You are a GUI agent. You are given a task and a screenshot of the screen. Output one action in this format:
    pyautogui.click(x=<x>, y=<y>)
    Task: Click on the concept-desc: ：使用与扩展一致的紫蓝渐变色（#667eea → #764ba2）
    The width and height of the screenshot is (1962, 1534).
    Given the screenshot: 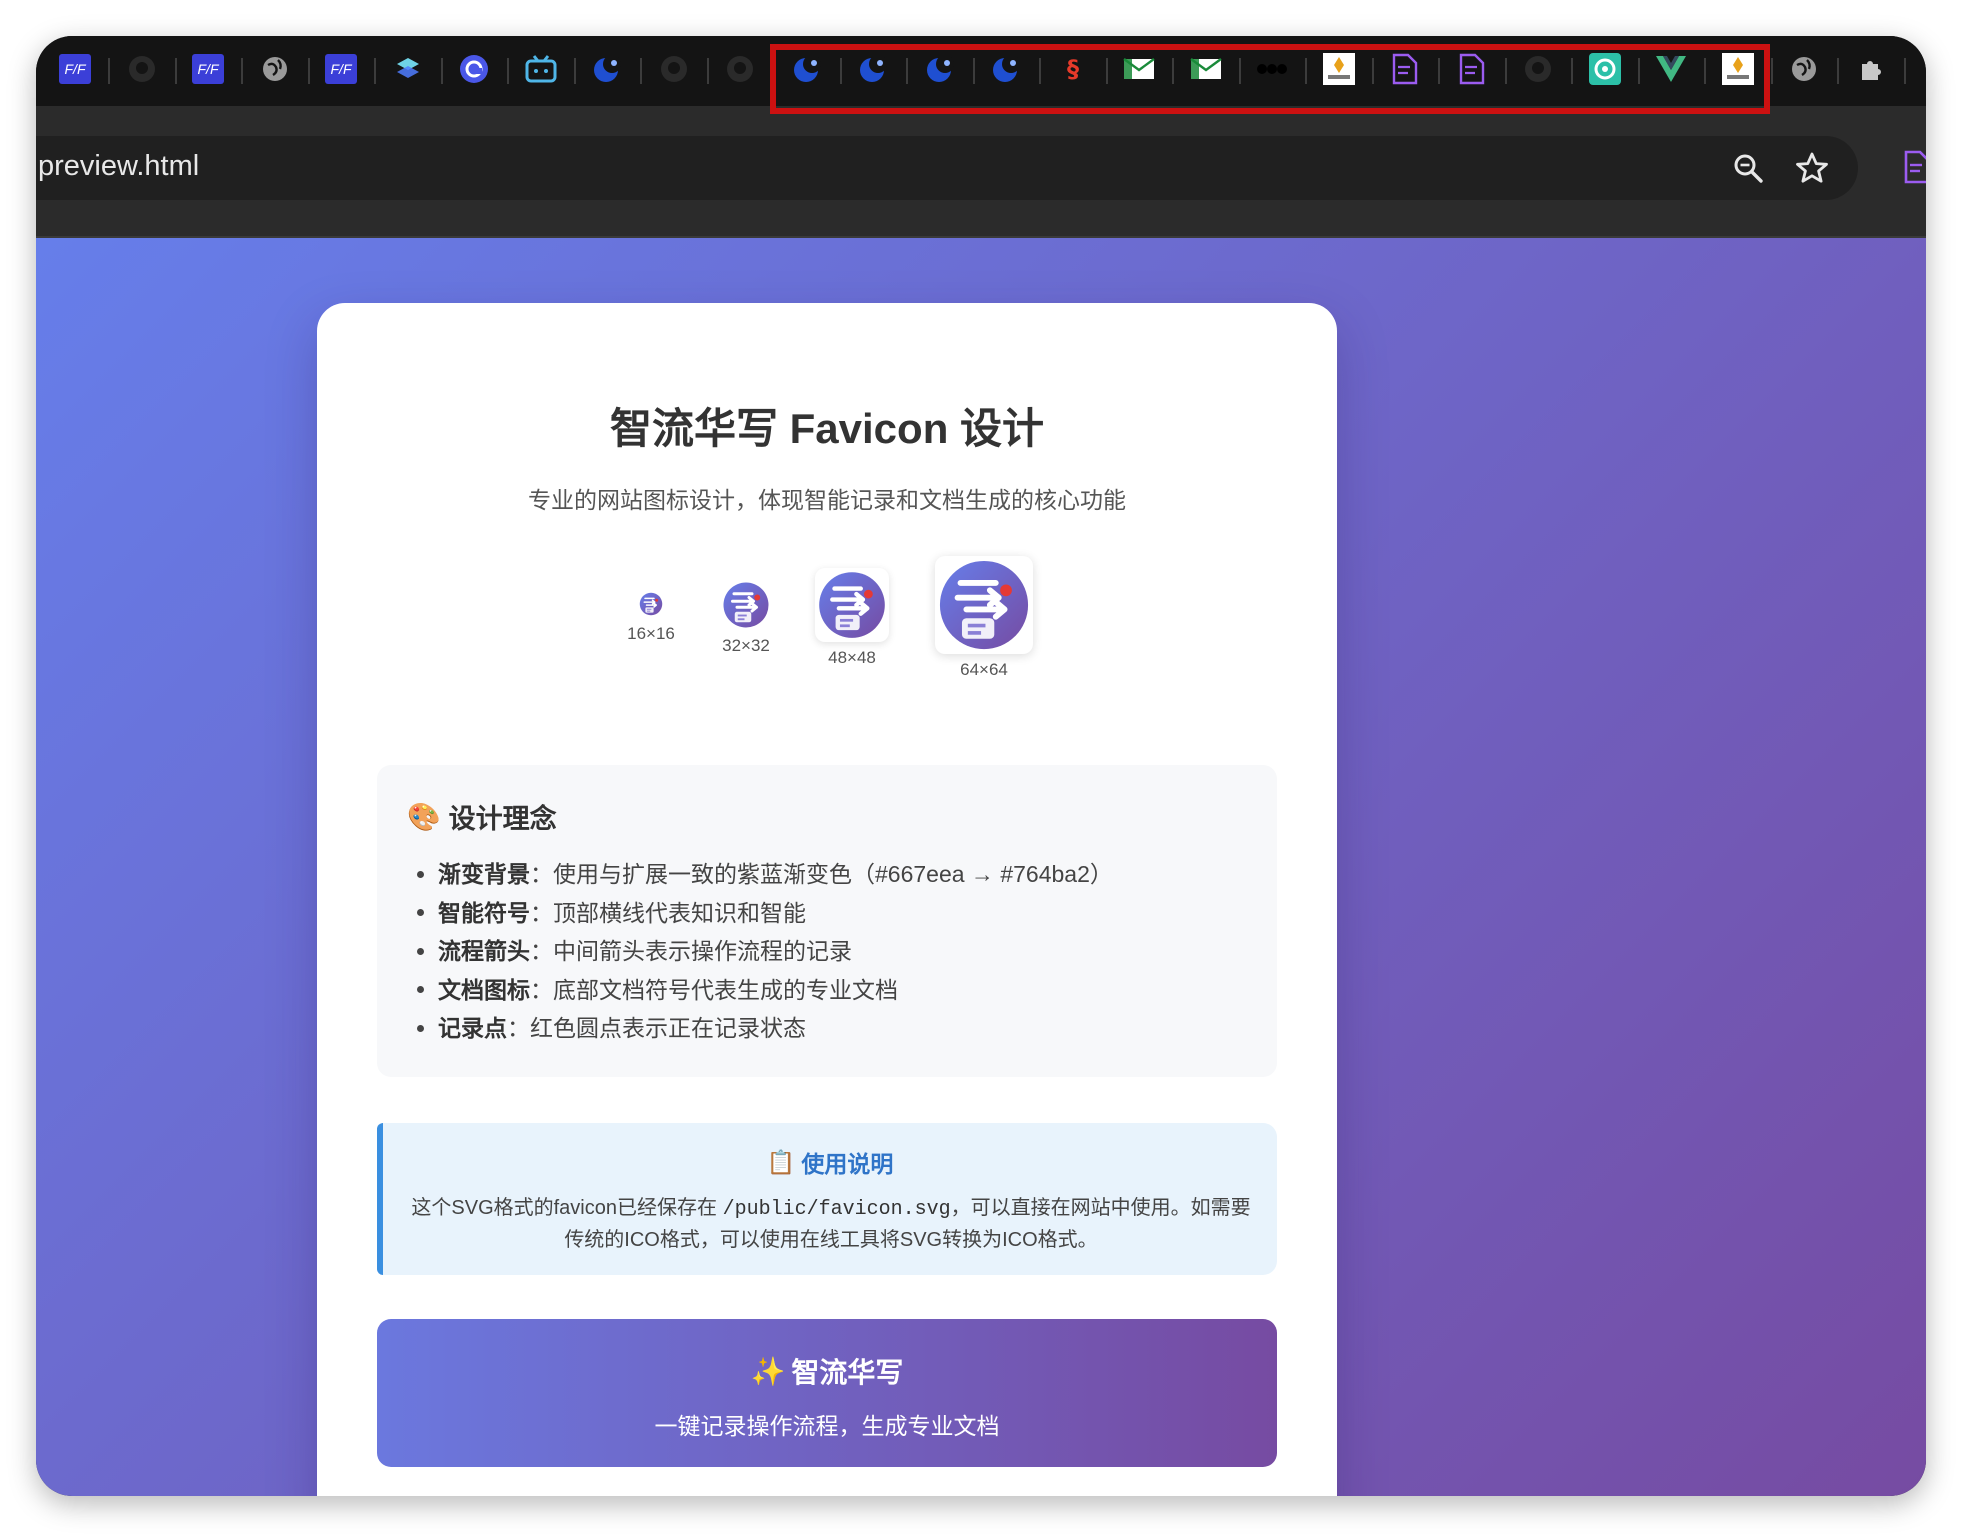 What is the action you would take?
    pyautogui.click(x=821, y=874)
    